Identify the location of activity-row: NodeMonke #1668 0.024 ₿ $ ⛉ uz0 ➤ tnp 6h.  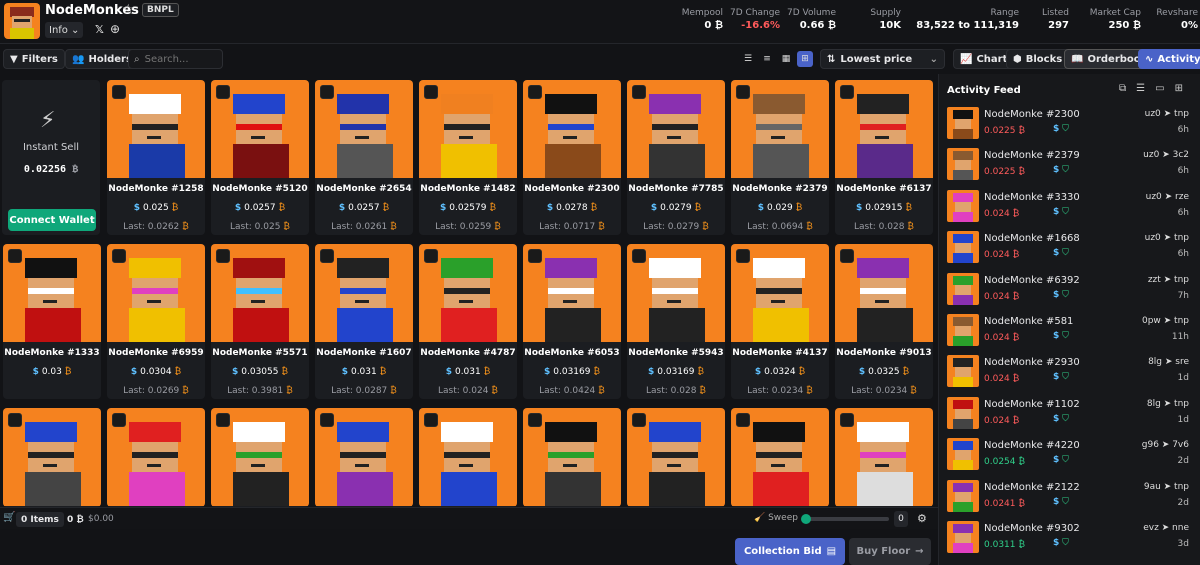
(1072, 247).